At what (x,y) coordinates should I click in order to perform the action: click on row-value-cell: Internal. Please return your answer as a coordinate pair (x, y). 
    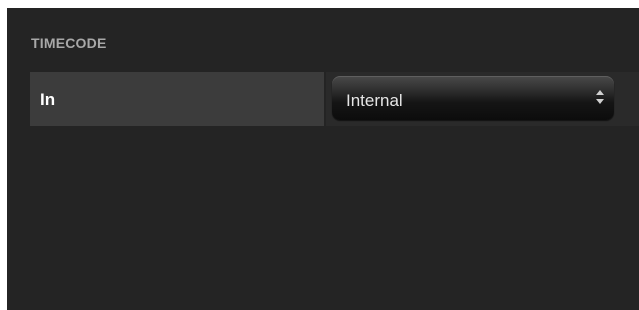
    Looking at the image, I should click on (482, 99).